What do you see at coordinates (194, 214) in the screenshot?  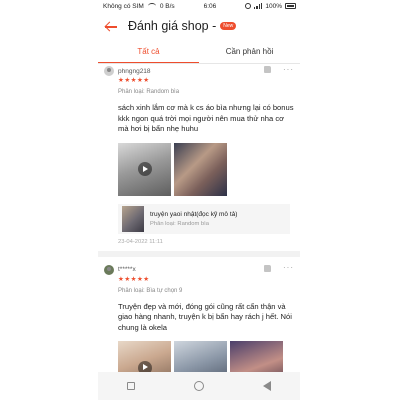 I see `product-name: truyện yaoi nhật(đọc kỹ mô tả)` at bounding box center [194, 214].